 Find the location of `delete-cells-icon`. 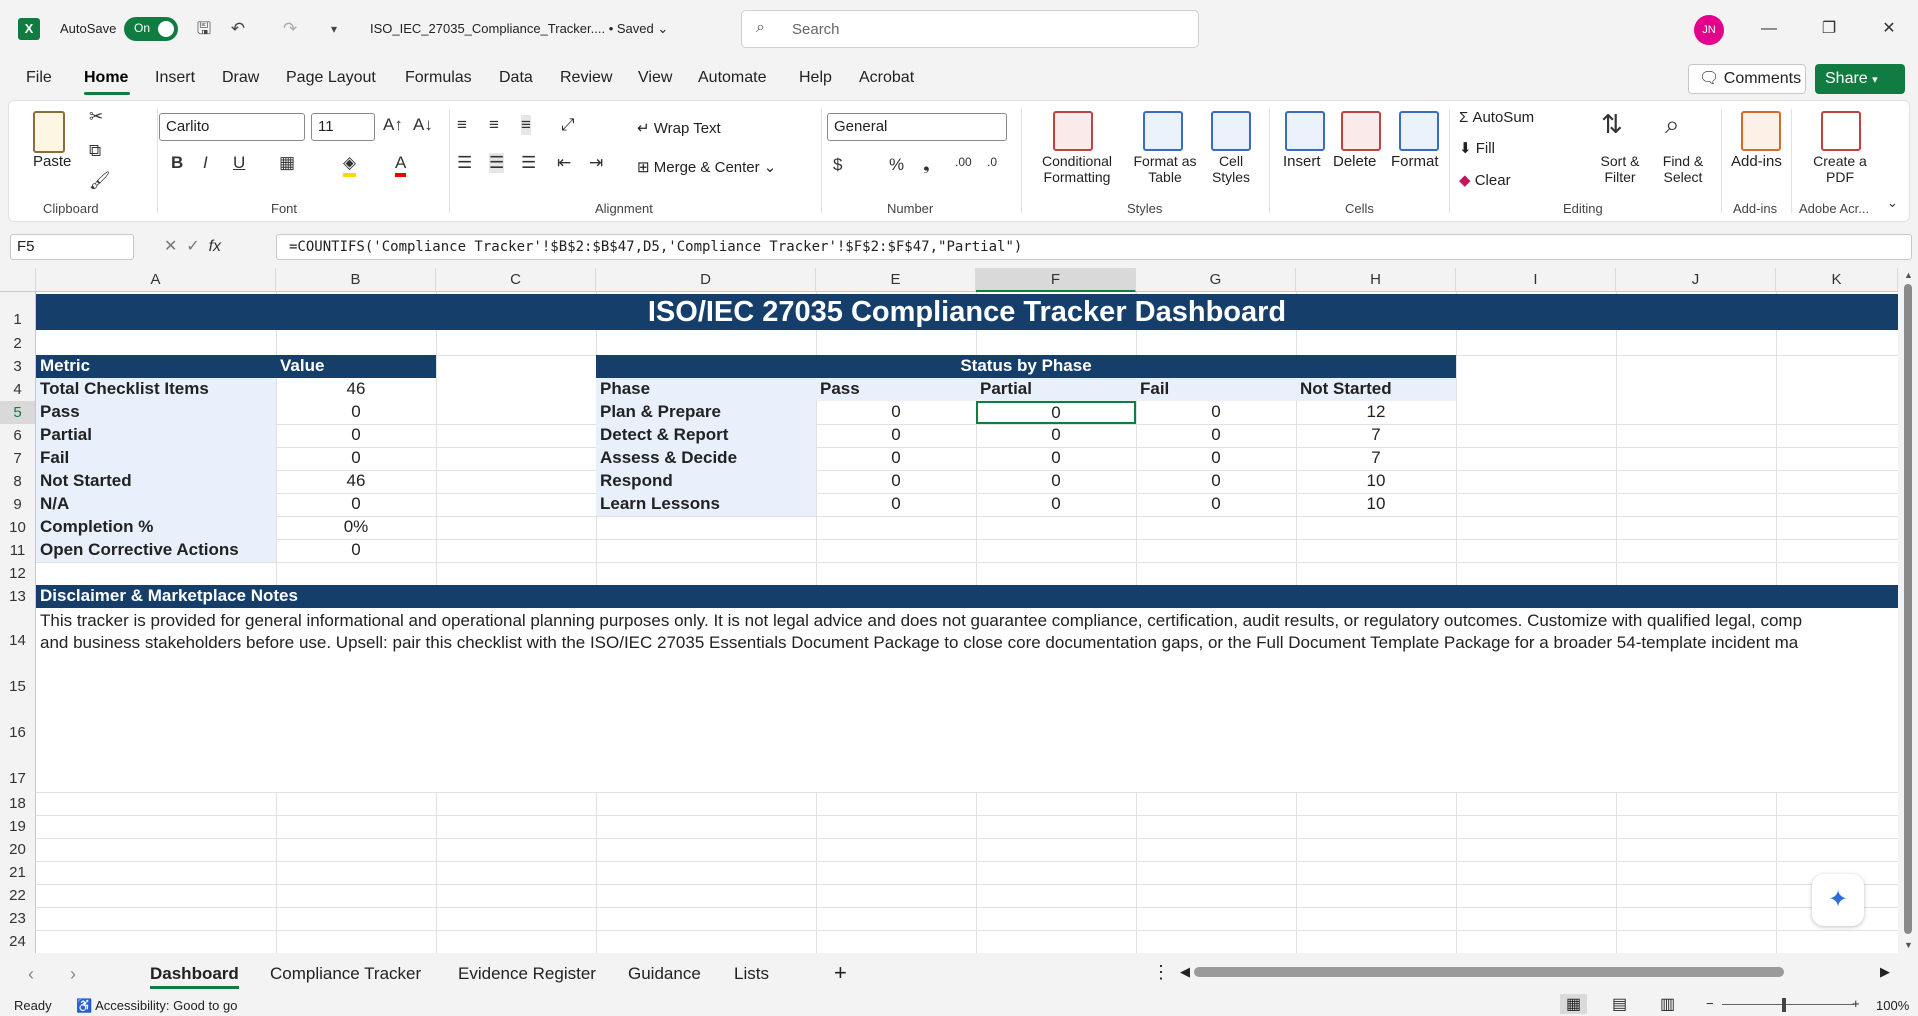

delete-cells-icon is located at coordinates (1361, 131).